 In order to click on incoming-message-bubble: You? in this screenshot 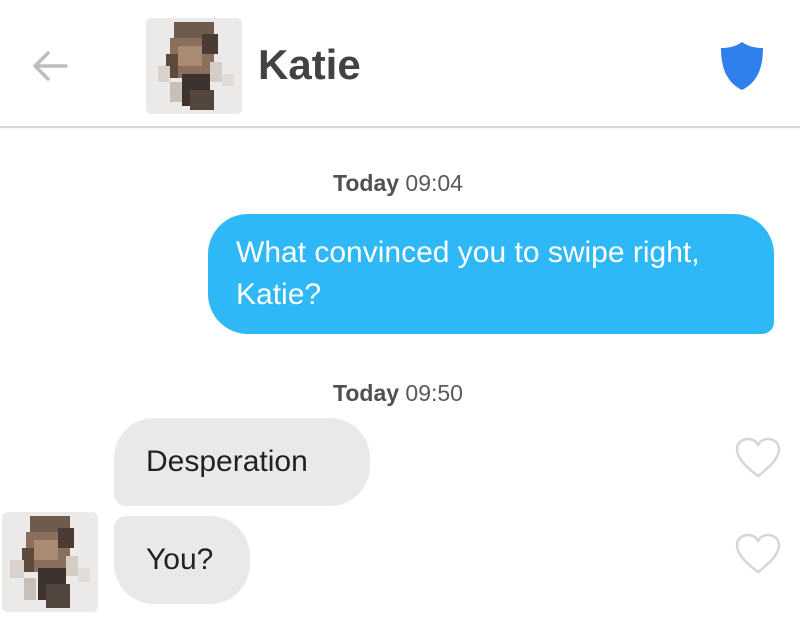, I will do `click(182, 560)`.